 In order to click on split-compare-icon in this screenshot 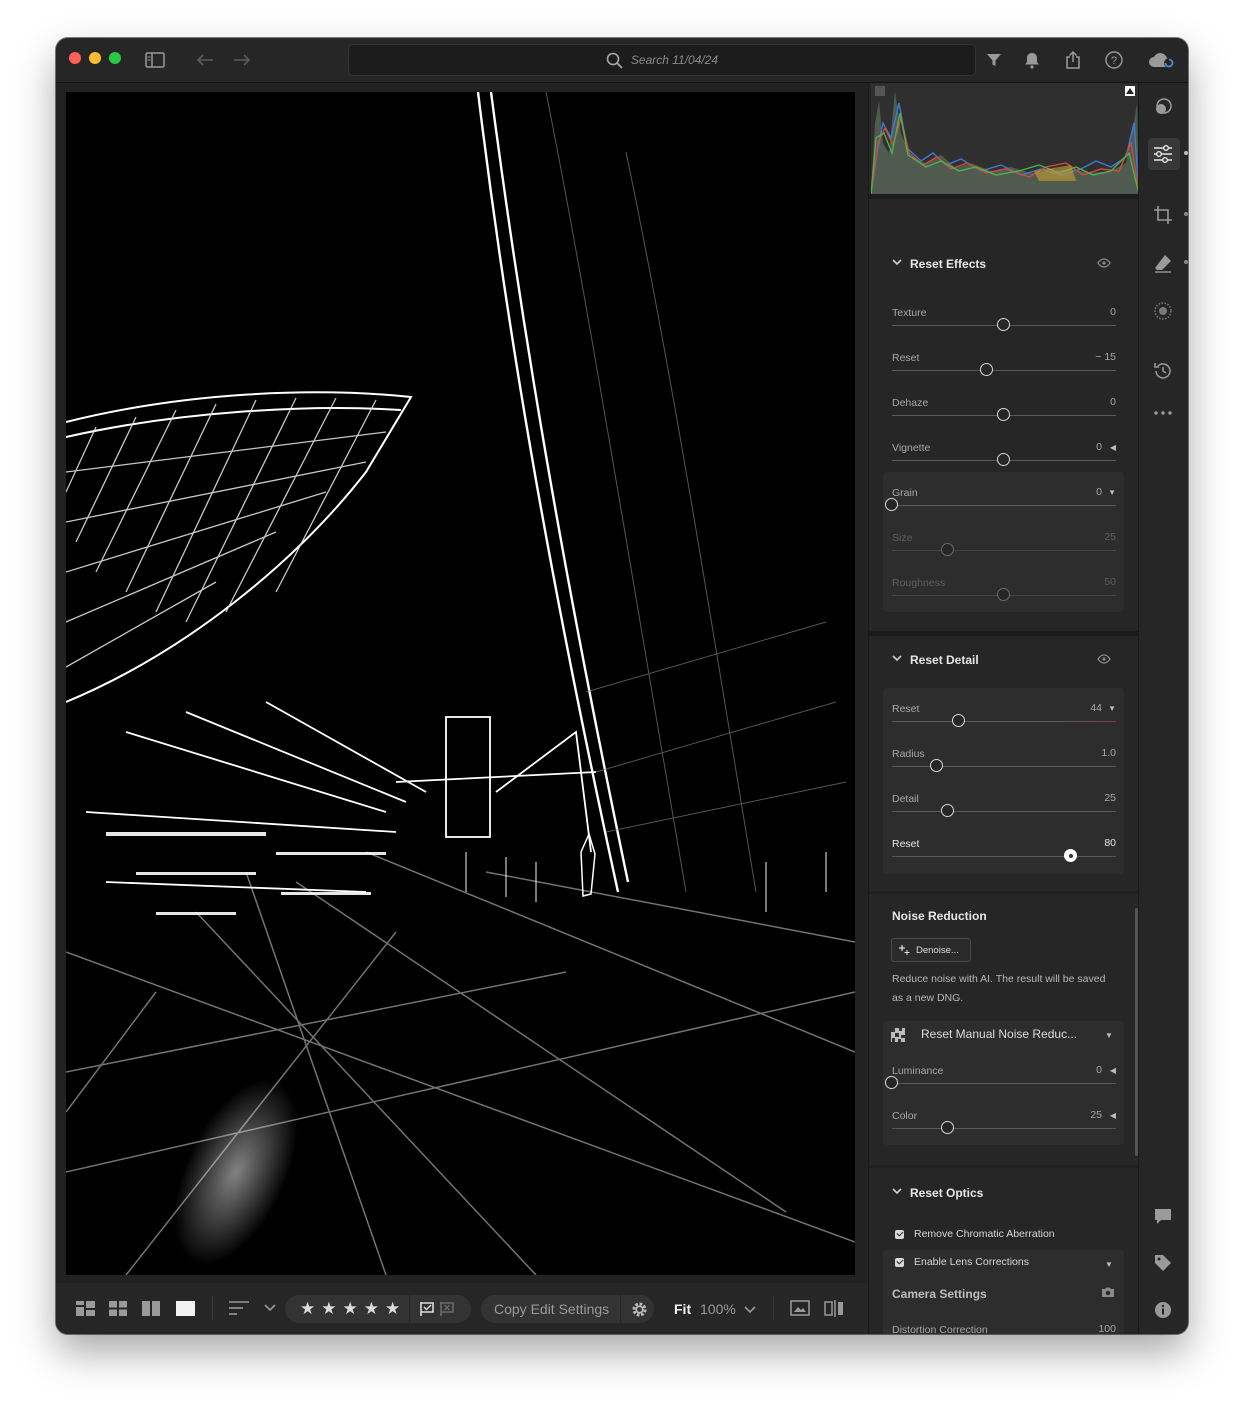, I will do `click(834, 1308)`.